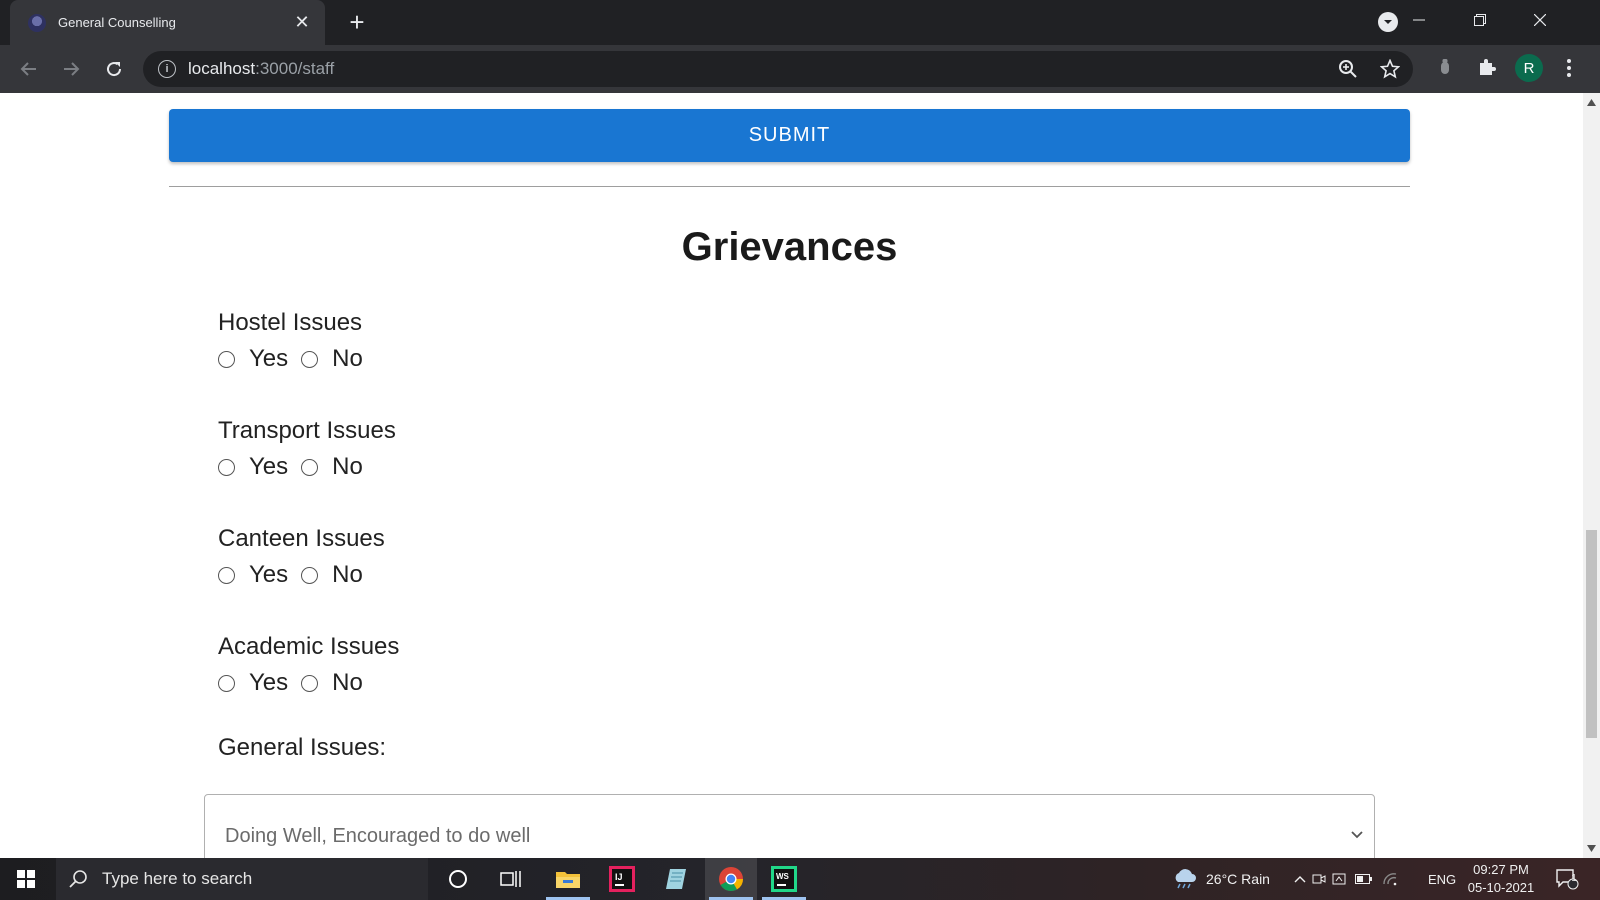 This screenshot has height=900, width=1600. I want to click on svg-text: IJ, so click(619, 877).